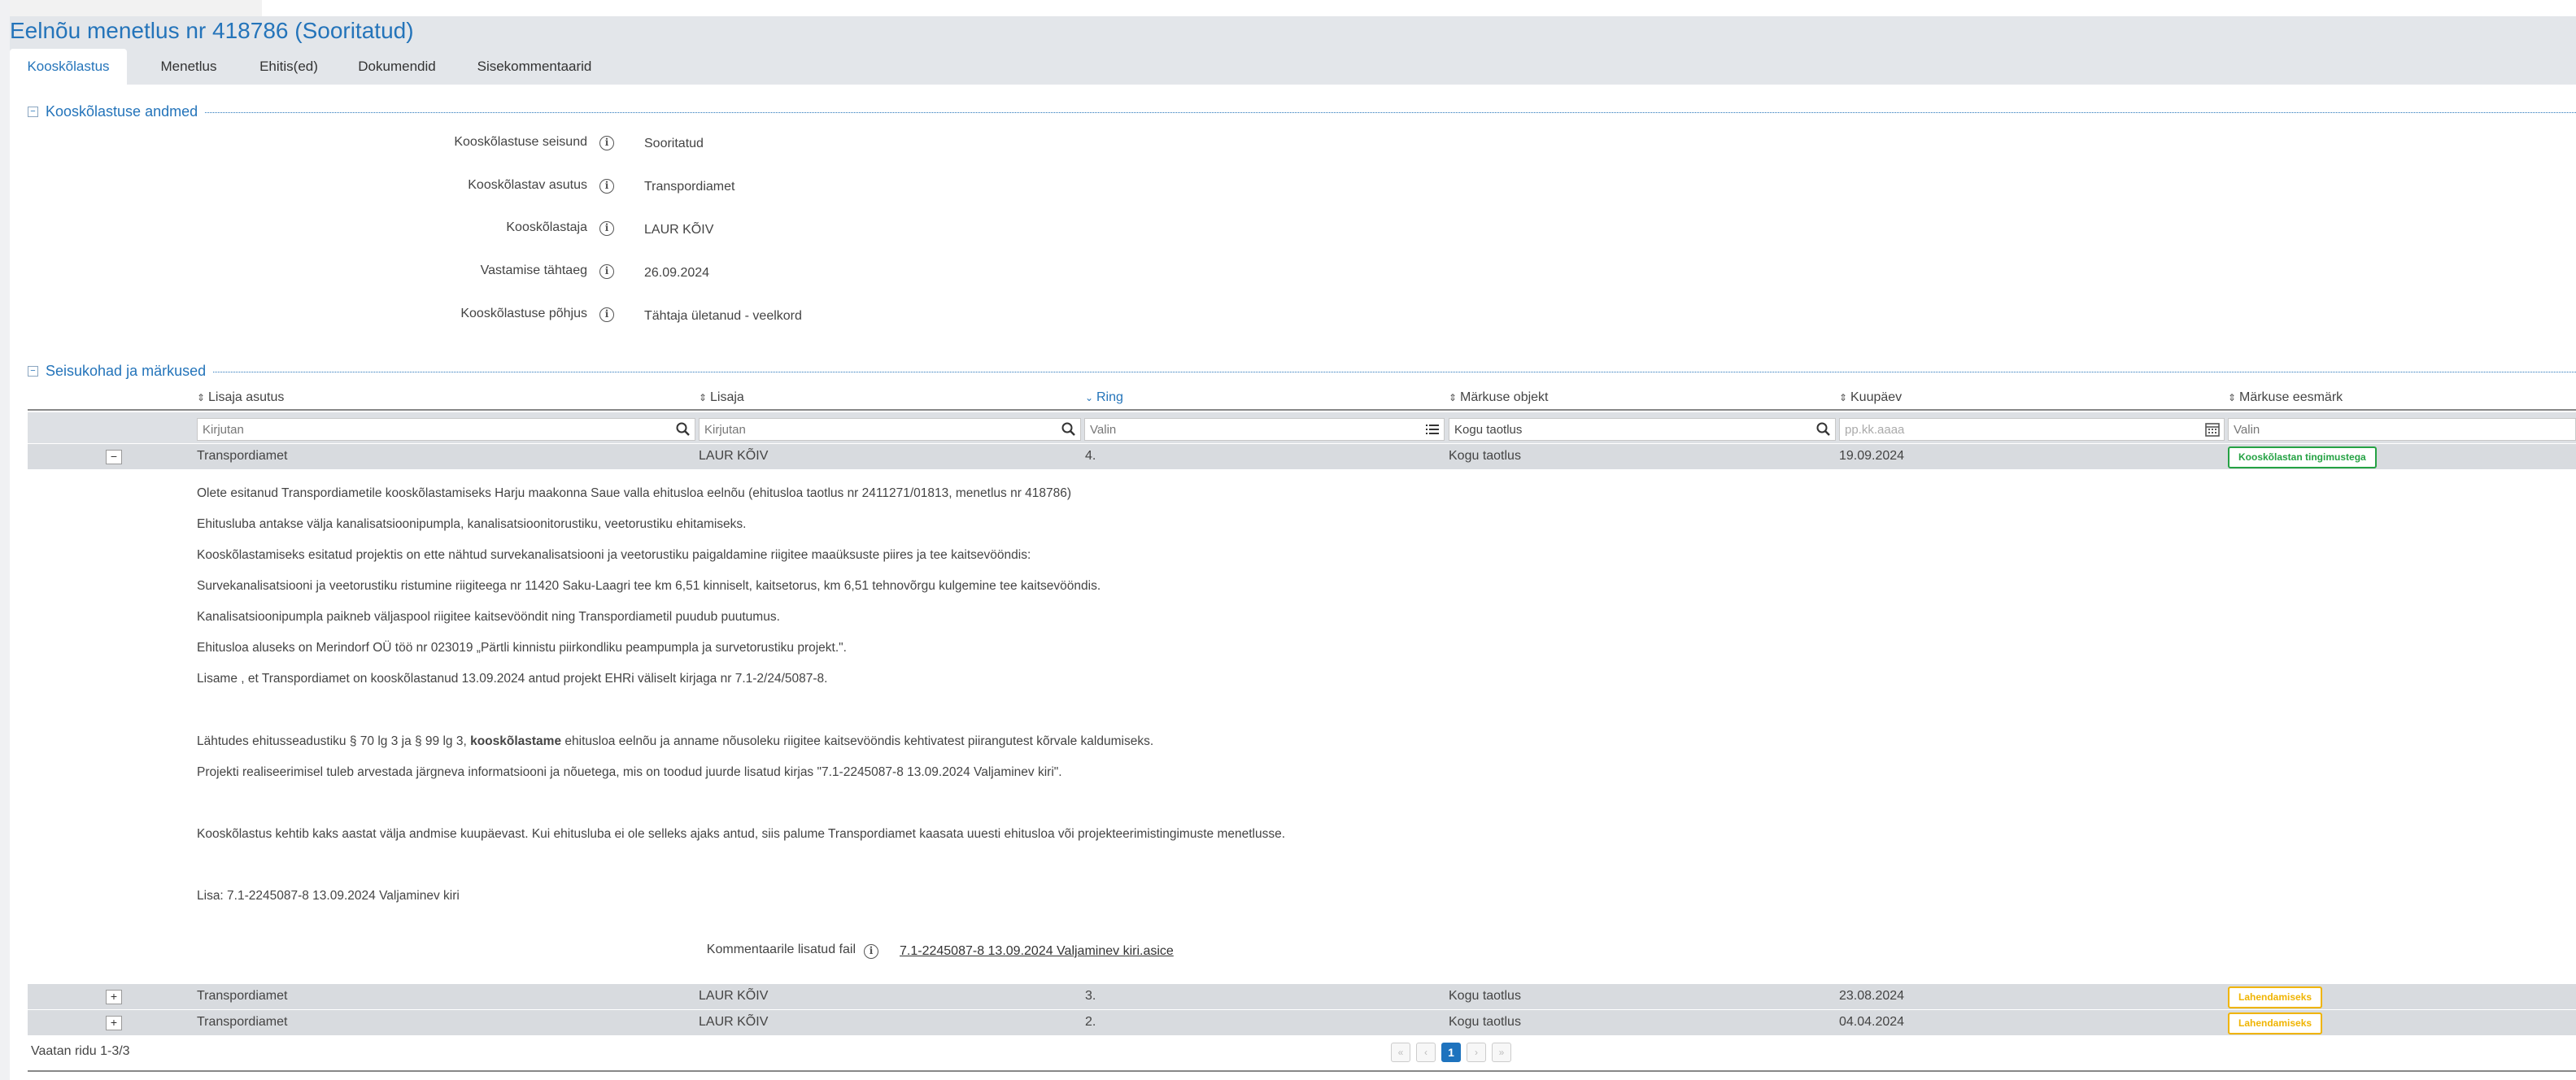 This screenshot has height=1080, width=2576. Describe the element at coordinates (527, 185) in the screenshot. I see `field-label-asutus: Kooskõlastav asutus` at that location.